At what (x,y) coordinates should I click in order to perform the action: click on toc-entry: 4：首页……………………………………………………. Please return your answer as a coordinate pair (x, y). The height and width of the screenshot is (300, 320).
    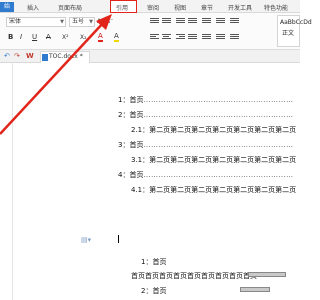
    Looking at the image, I should click on (209, 175).